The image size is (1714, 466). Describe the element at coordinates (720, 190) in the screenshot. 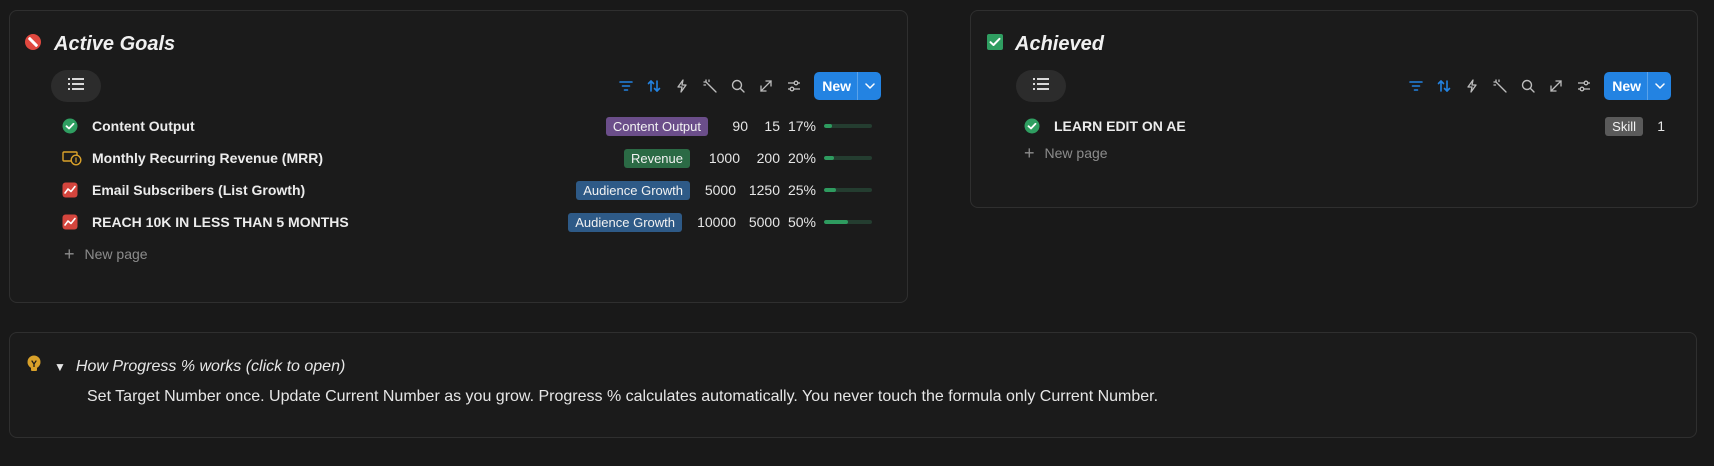

I see `target-number: 5000` at that location.